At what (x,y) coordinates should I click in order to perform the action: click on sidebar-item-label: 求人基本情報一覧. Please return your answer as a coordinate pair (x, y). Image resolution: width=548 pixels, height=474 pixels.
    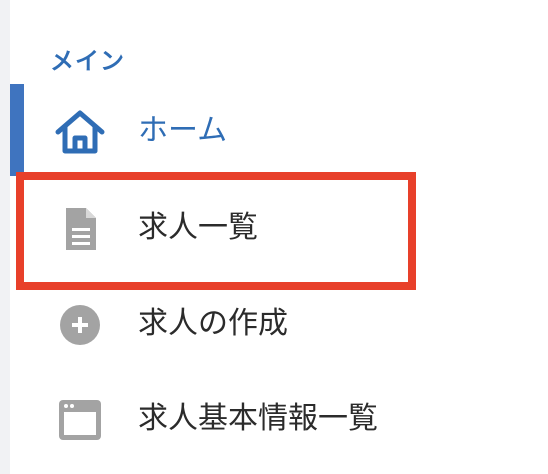
    Looking at the image, I should click on (258, 418).